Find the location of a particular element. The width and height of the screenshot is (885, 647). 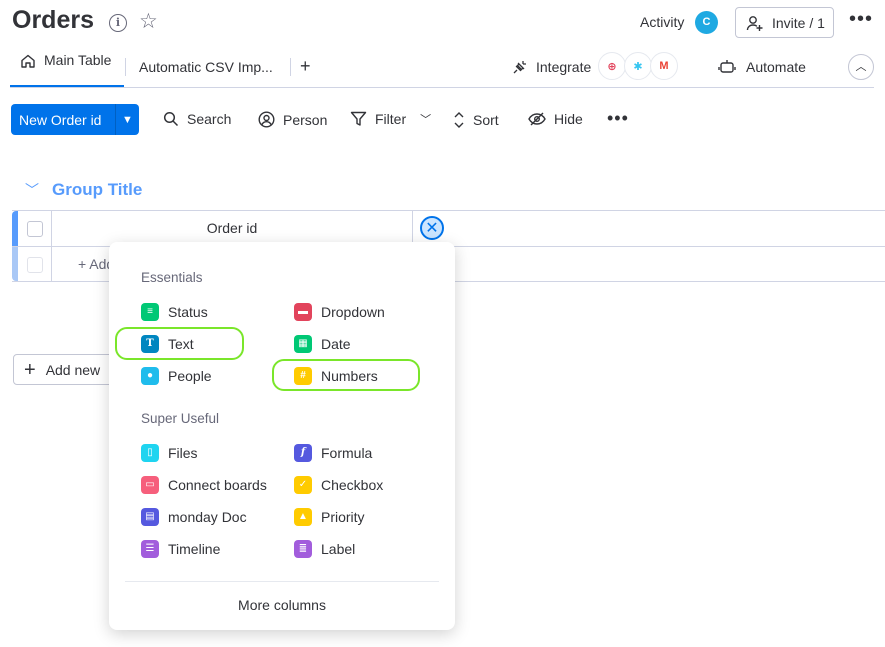

gmail-icon: M is located at coordinates (664, 66).